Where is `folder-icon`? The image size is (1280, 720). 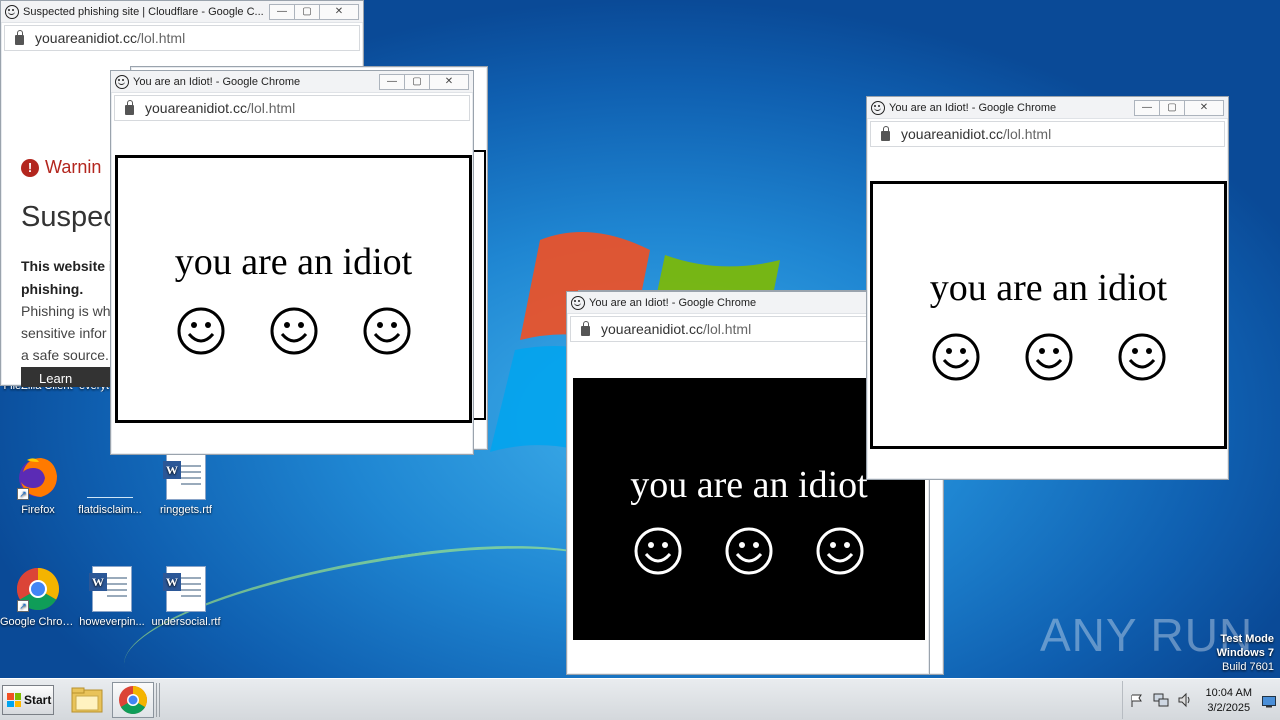
folder-icon is located at coordinates (87, 700).